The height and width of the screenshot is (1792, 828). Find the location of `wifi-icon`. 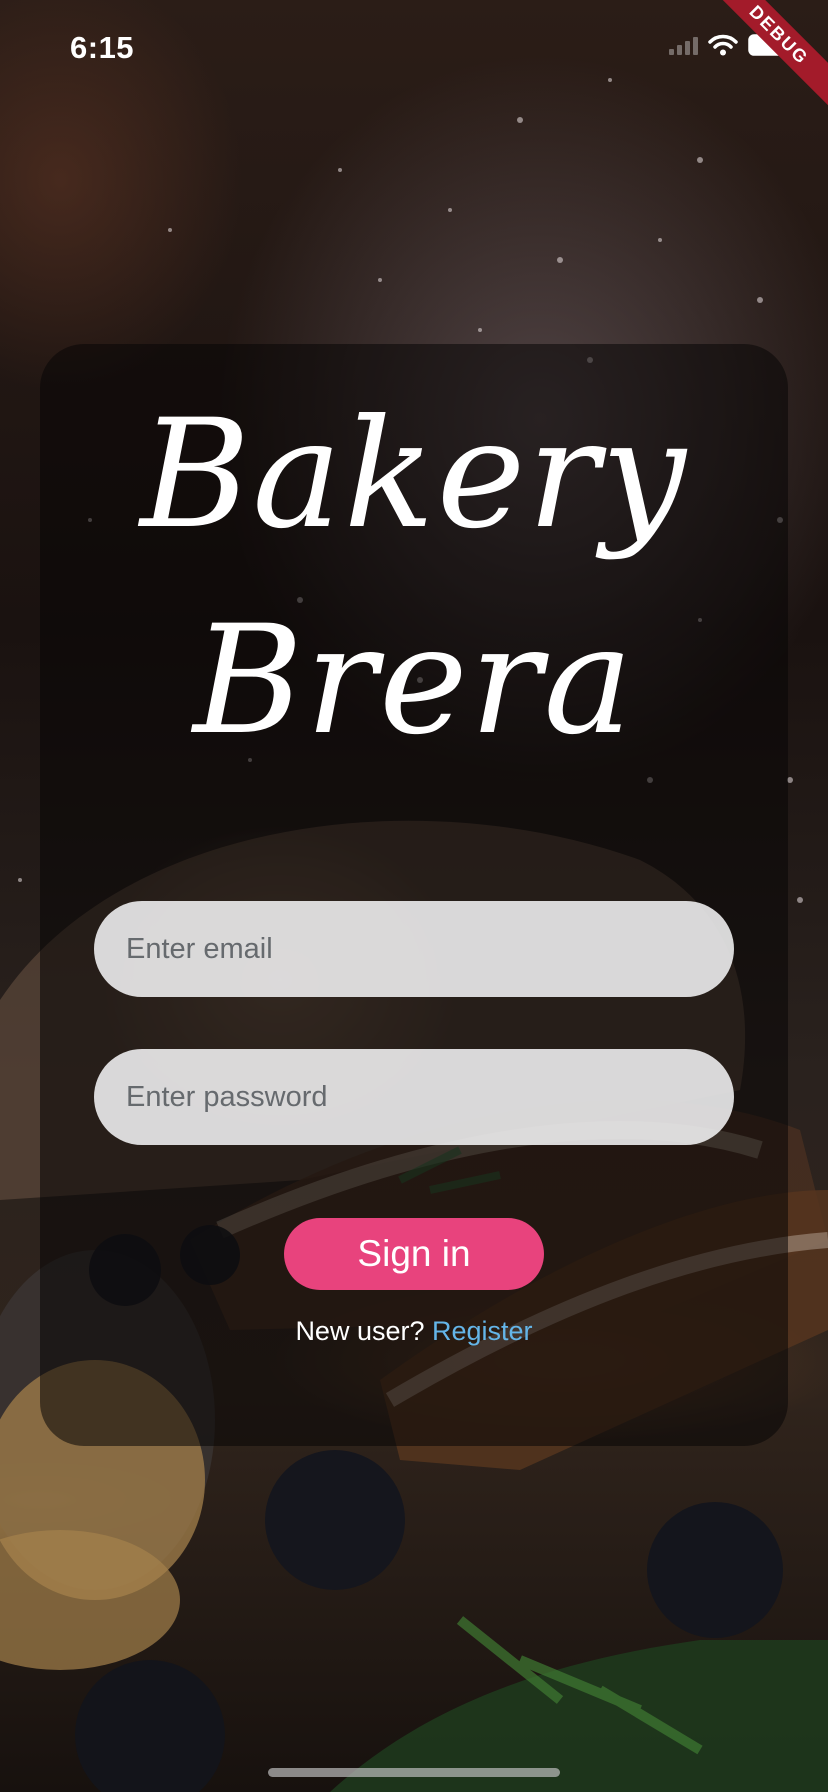

wifi-icon is located at coordinates (723, 45).